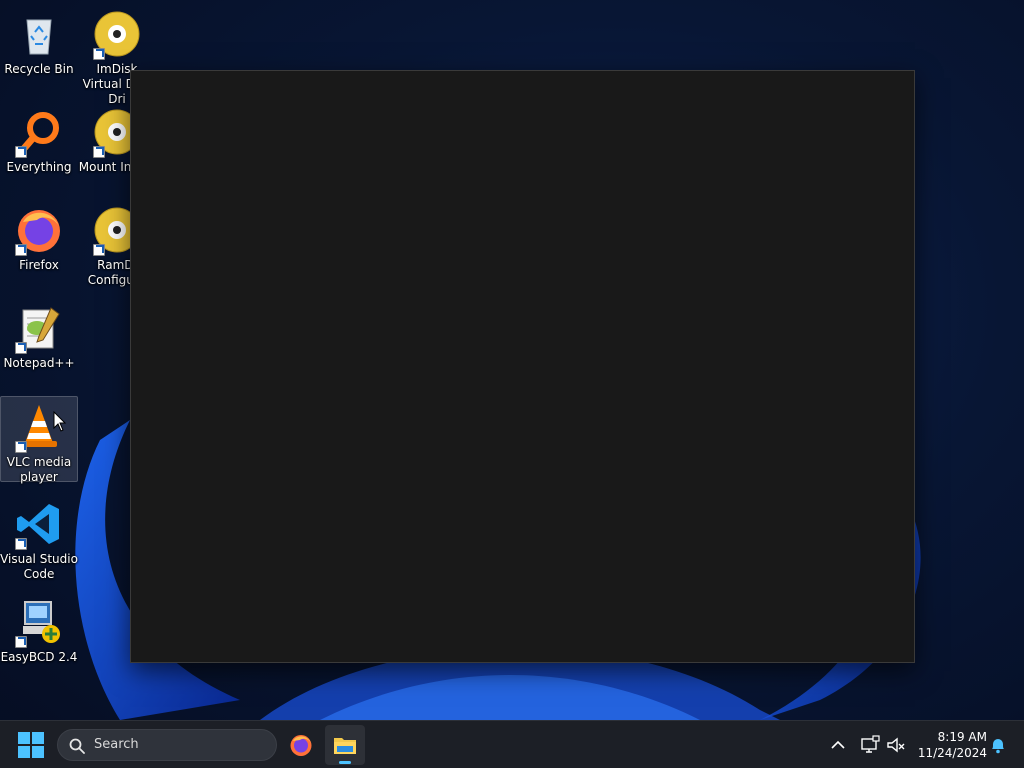 Image resolution: width=1024 pixels, height=768 pixels. What do you see at coordinates (39, 69) in the screenshot?
I see `desktop-icon-label: Recycle Bin` at bounding box center [39, 69].